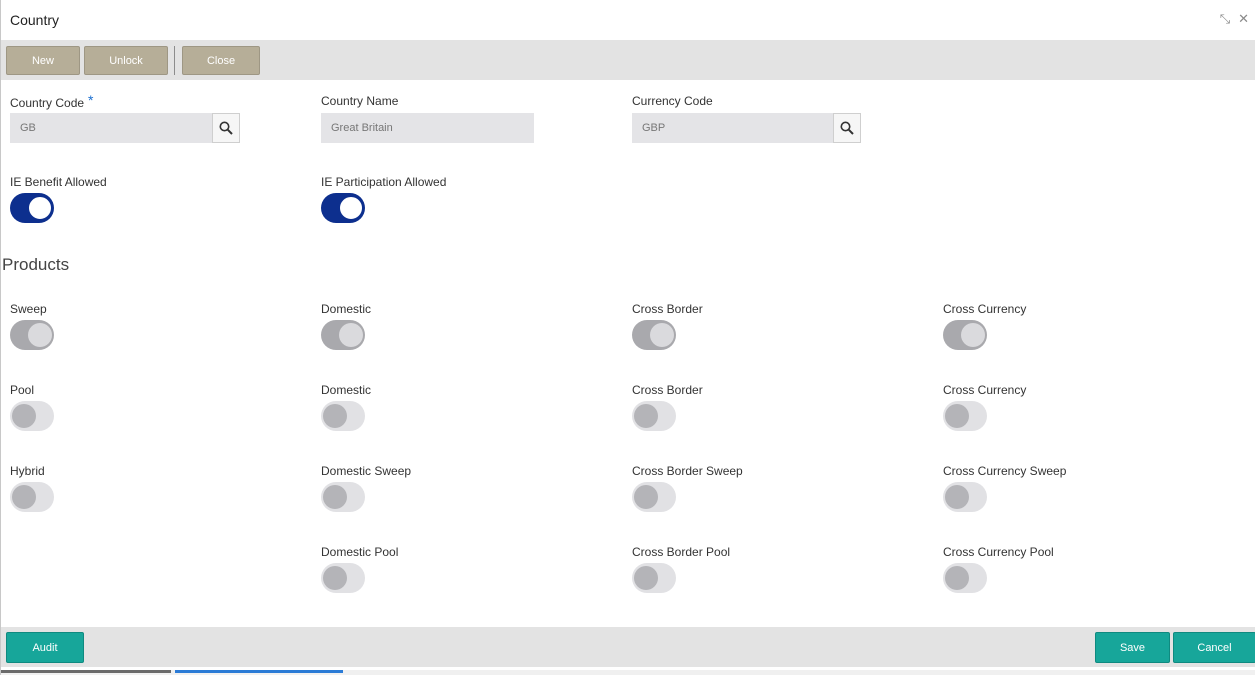 The image size is (1255, 675). What do you see at coordinates (985, 309) in the screenshot?
I see `sweep-cross-currency-label: Cross Currency` at bounding box center [985, 309].